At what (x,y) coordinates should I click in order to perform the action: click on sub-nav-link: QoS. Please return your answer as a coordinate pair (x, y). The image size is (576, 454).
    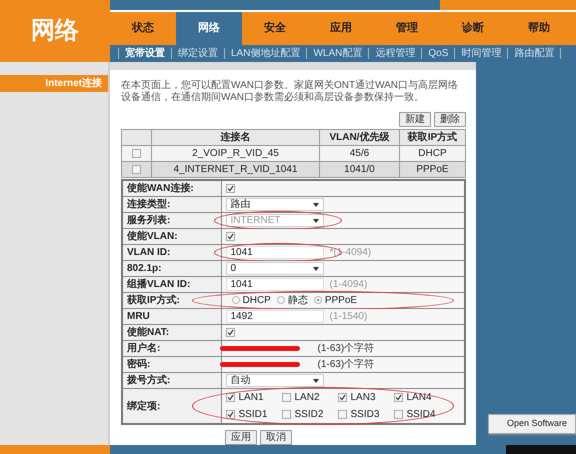
    Looking at the image, I should click on (437, 53).